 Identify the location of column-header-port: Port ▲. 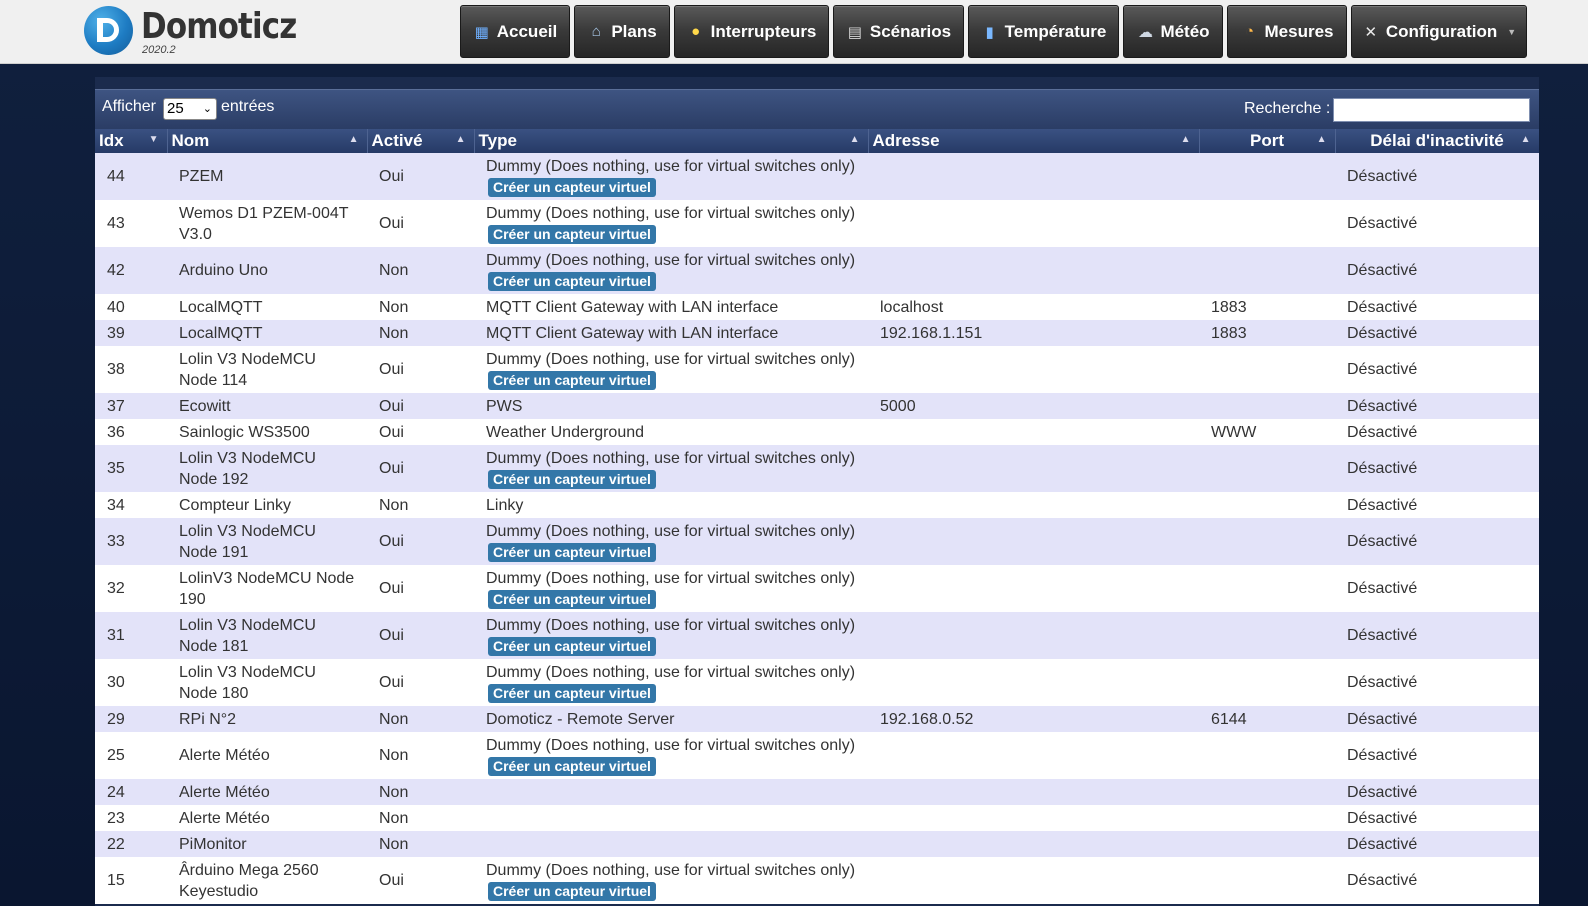
(1267, 141).